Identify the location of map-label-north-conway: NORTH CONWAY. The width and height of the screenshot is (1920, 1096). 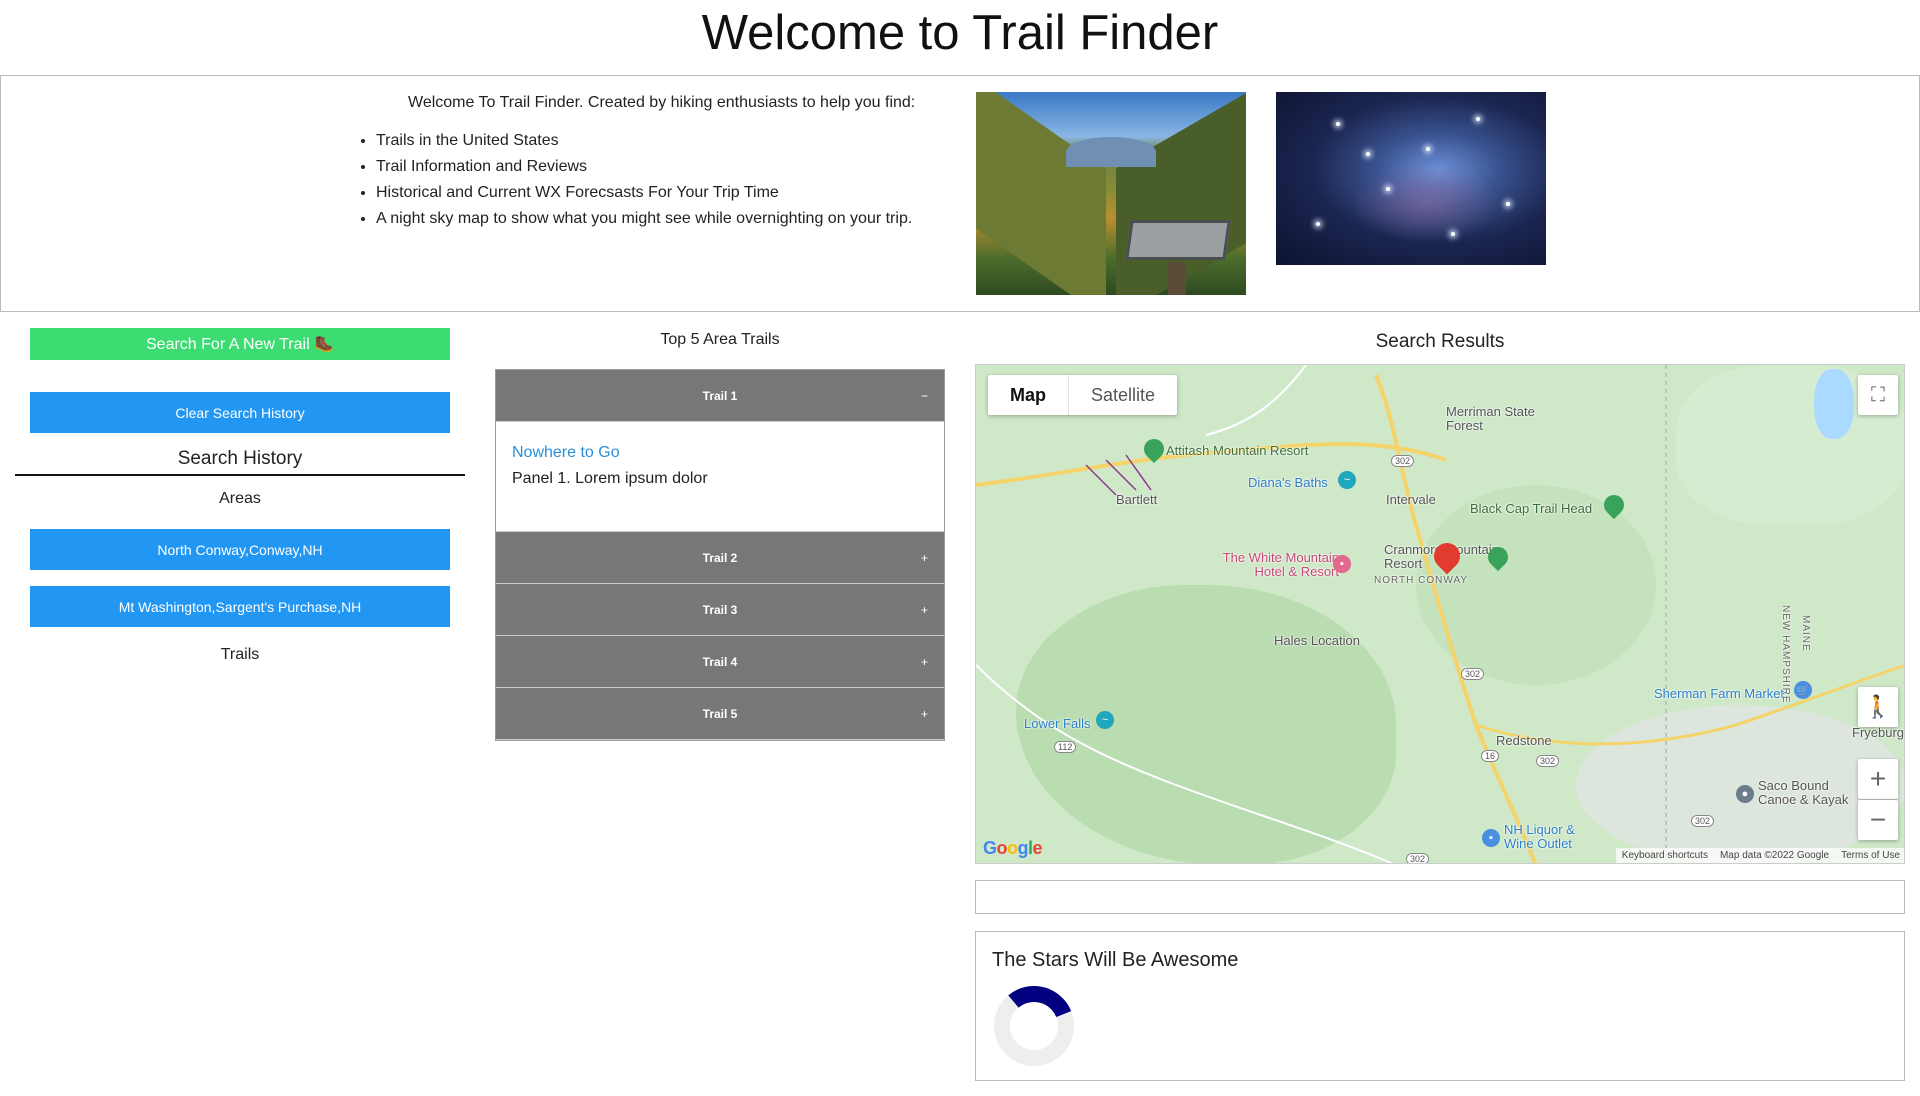
(1421, 580).